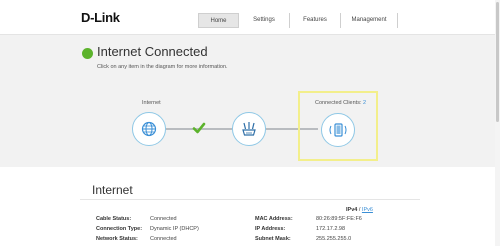 The height and width of the screenshot is (246, 500). I want to click on tab-features: Features, so click(315, 20).